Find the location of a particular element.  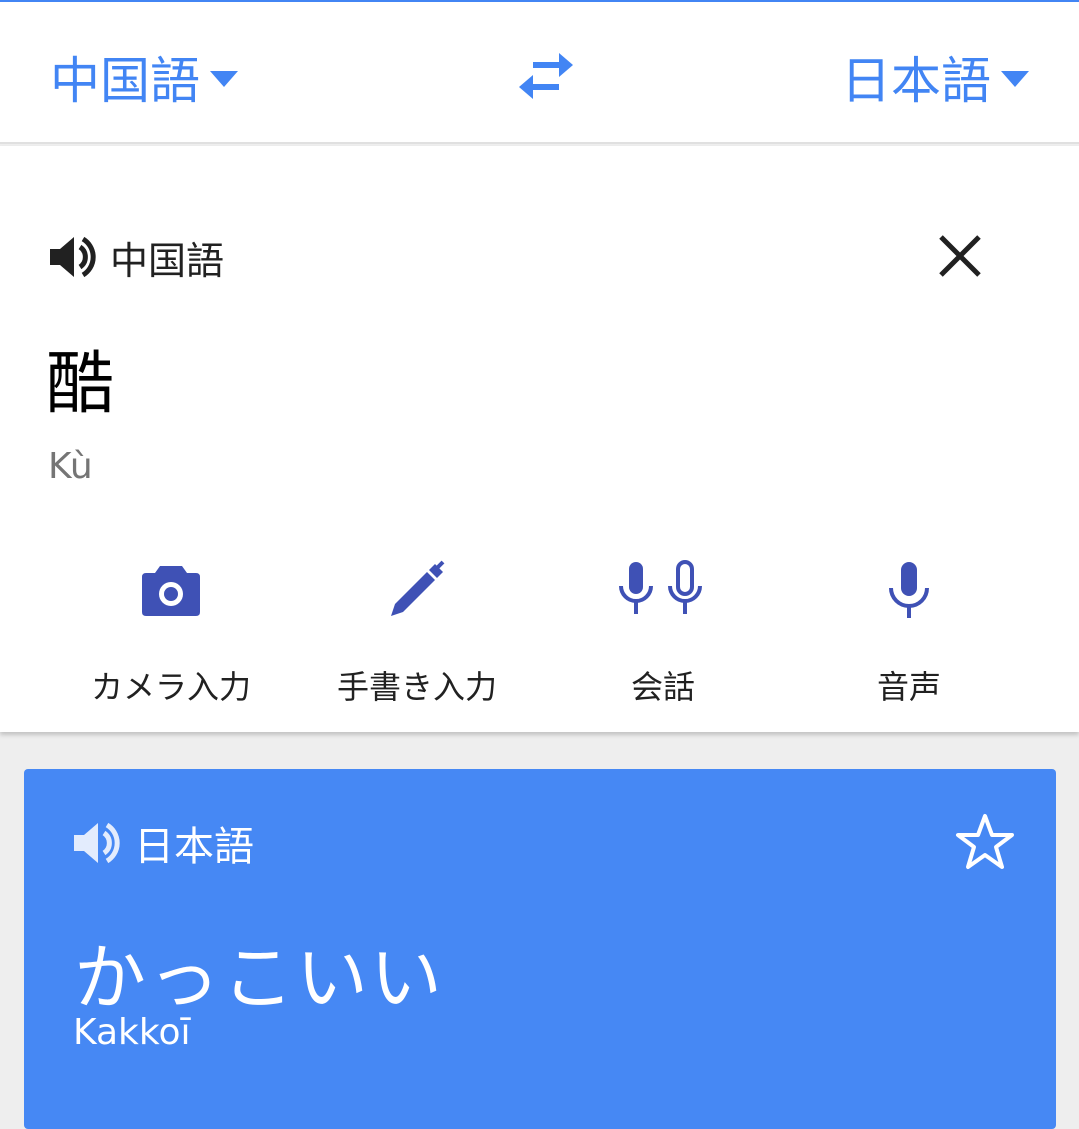

source-transliteration: Kù is located at coordinates (70, 466).